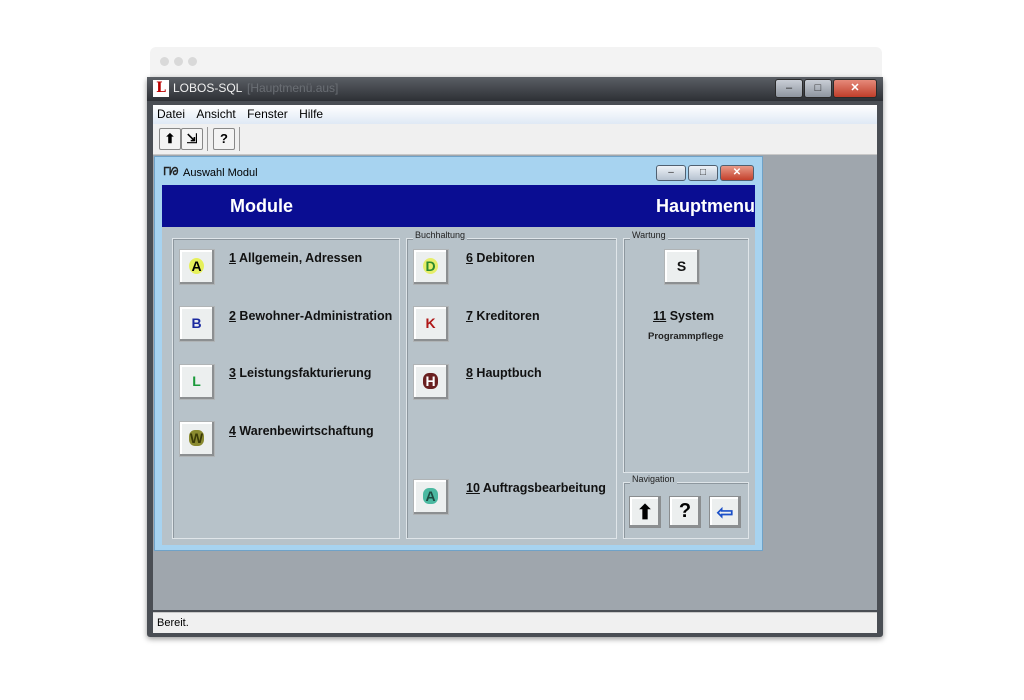 Image resolution: width=1024 pixels, height=700 pixels. I want to click on module-6-label: 6 Debitoren, so click(500, 258).